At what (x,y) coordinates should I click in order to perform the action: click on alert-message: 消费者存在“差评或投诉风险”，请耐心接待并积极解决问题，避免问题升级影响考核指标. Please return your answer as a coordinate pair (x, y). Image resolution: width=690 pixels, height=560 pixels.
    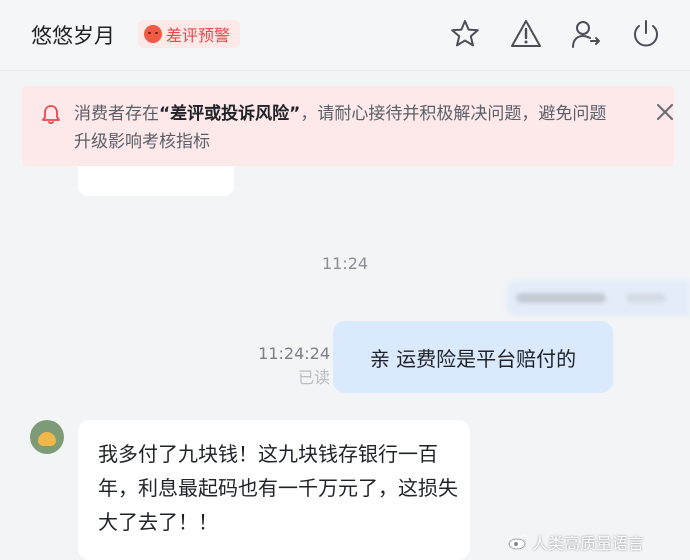
    Looking at the image, I should click on (344, 128).